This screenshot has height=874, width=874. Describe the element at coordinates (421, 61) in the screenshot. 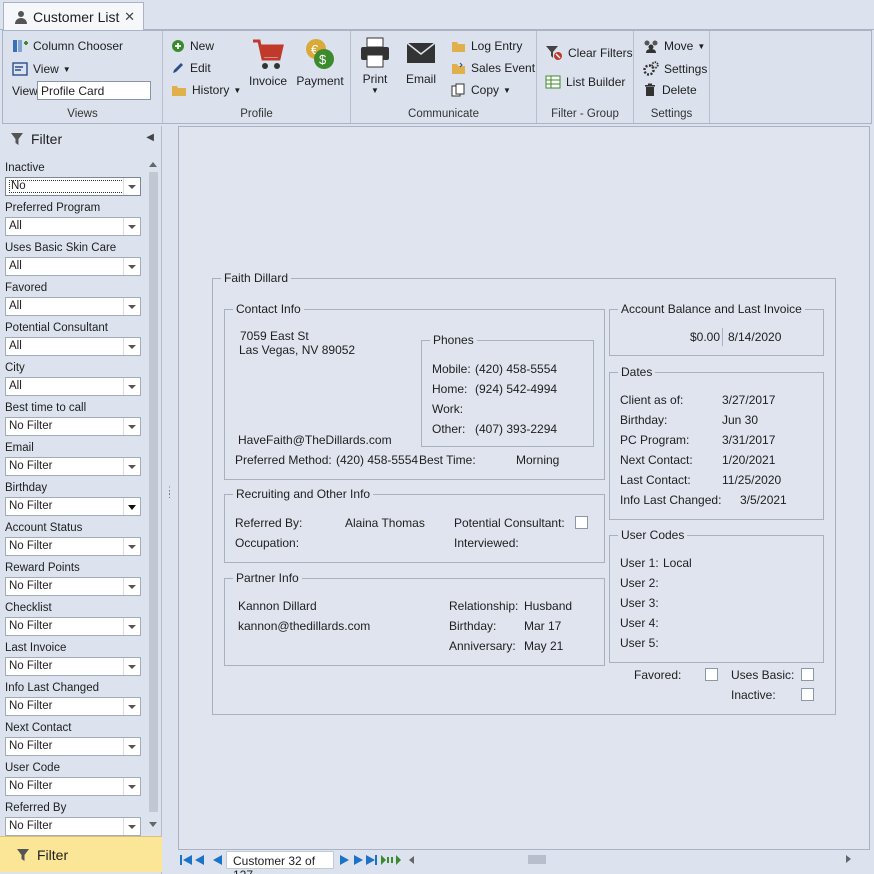

I see `email-button: Email` at that location.